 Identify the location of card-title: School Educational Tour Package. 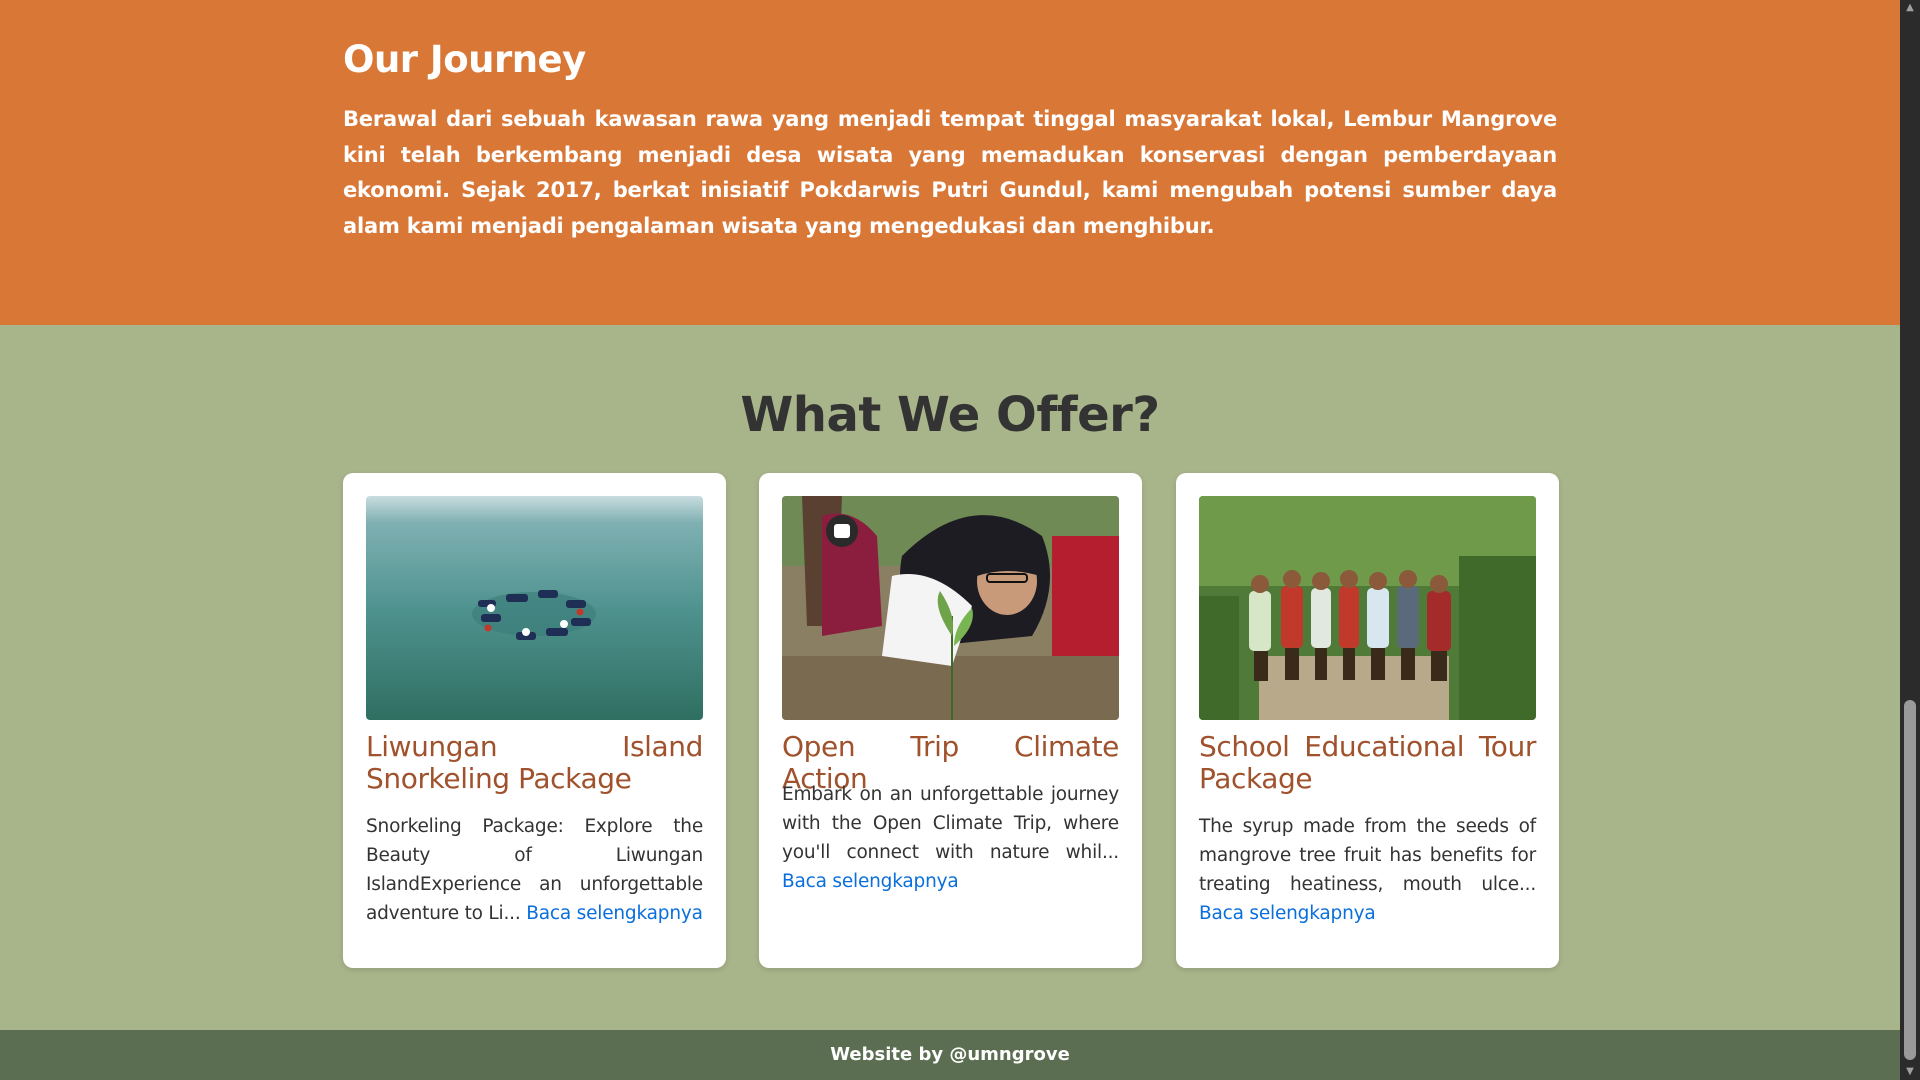
(1367, 762).